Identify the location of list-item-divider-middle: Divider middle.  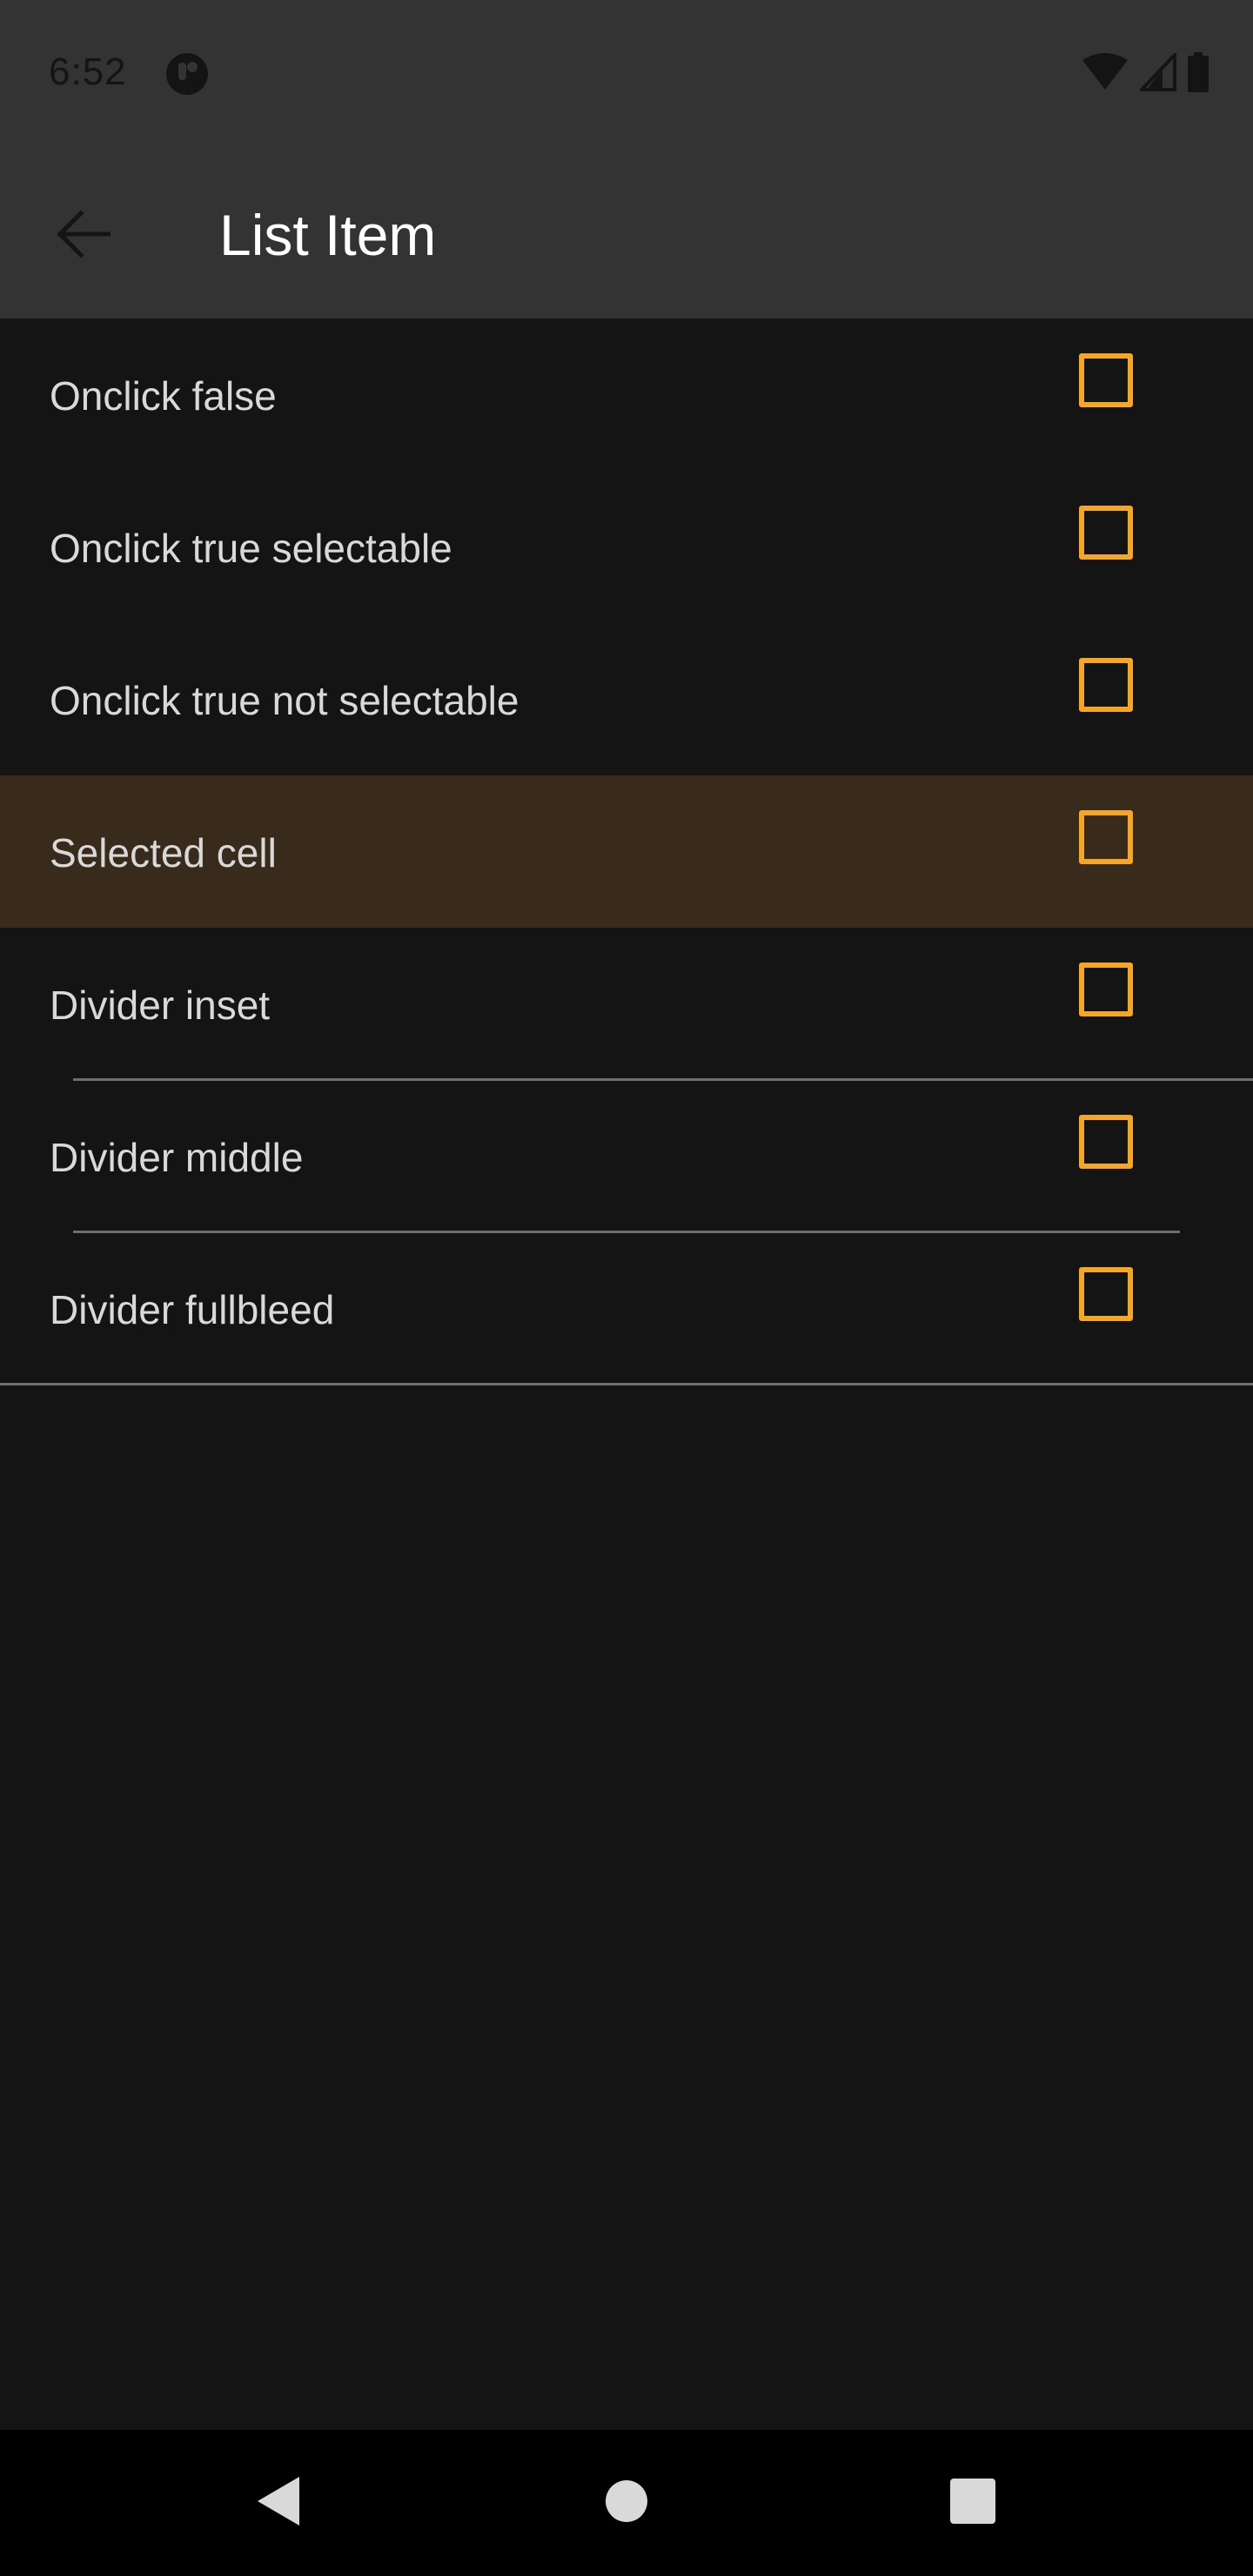
(626, 1156).